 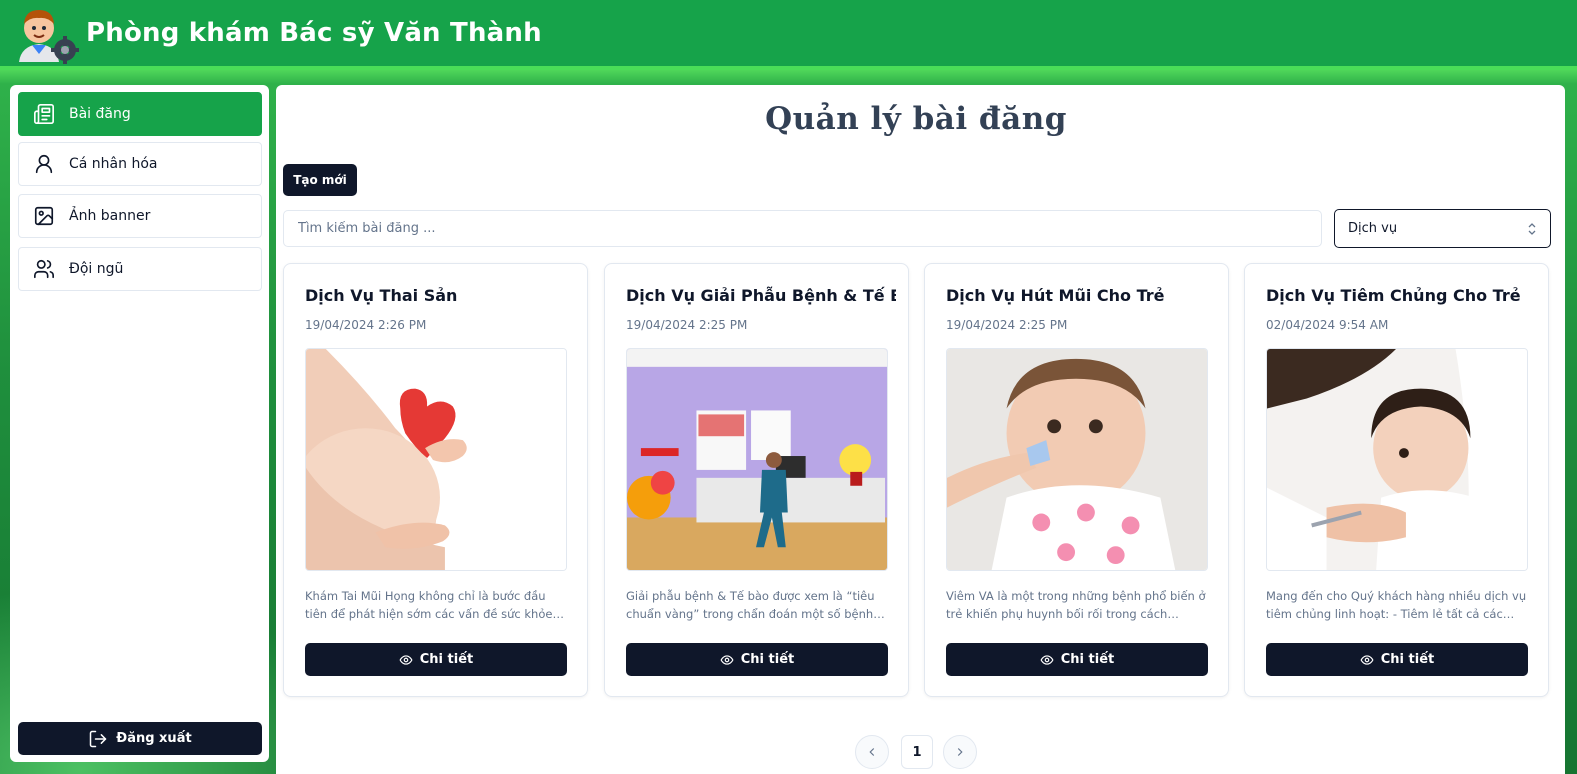 What do you see at coordinates (44, 114) in the screenshot?
I see `newspaper-icon` at bounding box center [44, 114].